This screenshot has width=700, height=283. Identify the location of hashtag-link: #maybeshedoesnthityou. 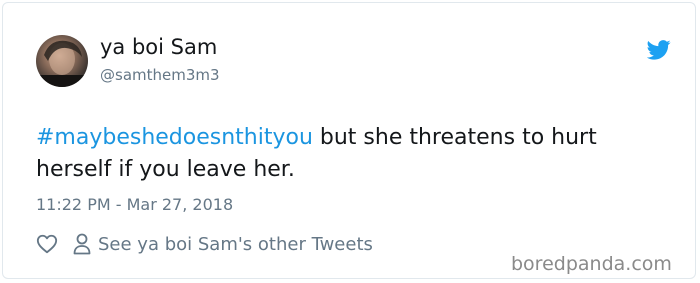
(174, 137).